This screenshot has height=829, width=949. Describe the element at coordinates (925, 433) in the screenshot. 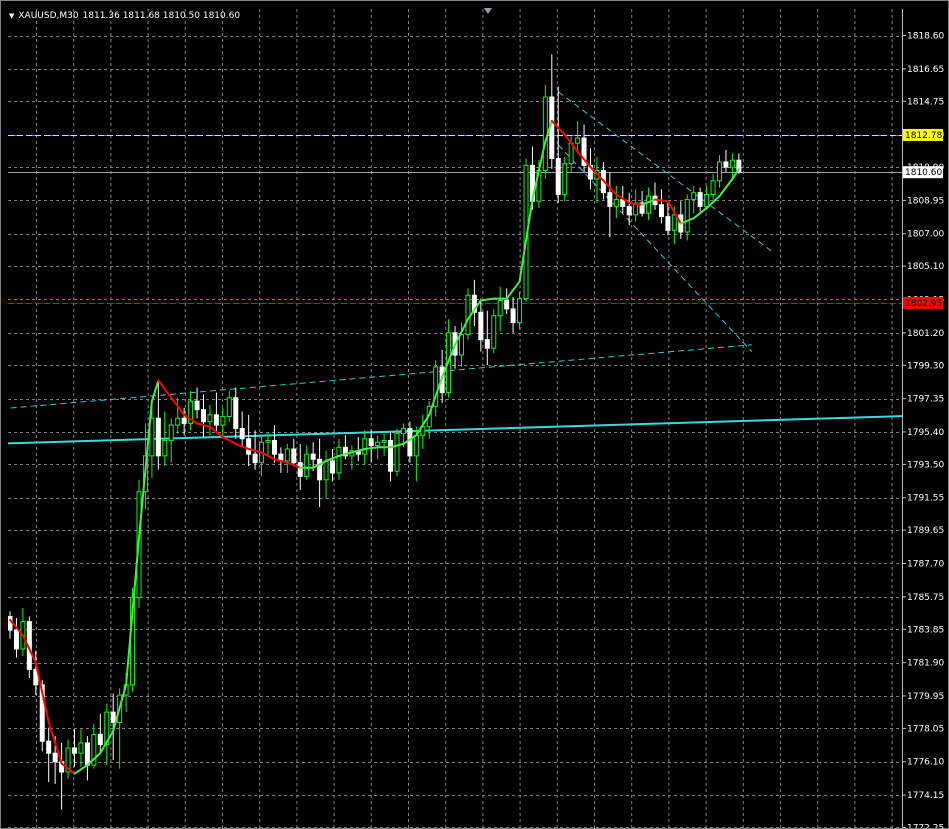

I see `axis-tick-label: 1795.40` at that location.